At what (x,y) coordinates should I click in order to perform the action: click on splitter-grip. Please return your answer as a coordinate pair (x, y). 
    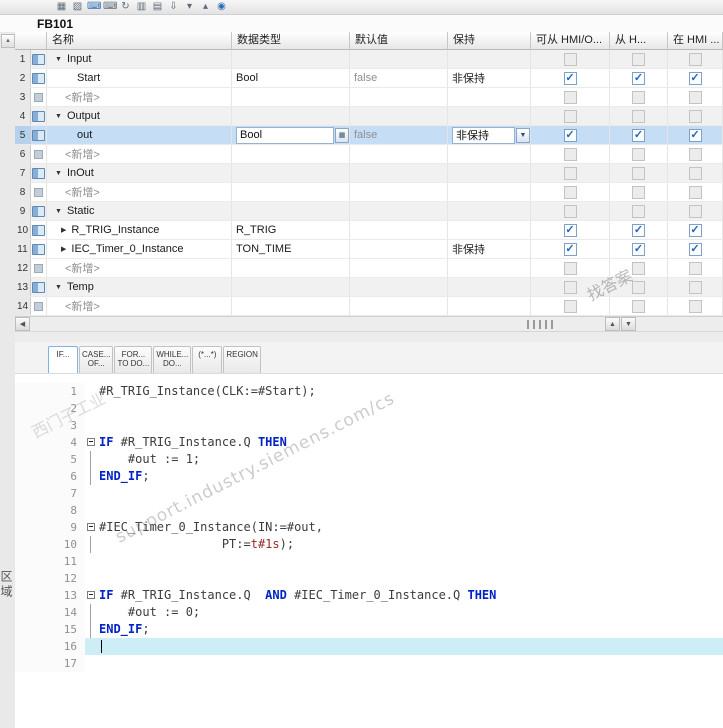
    Looking at the image, I should click on (540, 324).